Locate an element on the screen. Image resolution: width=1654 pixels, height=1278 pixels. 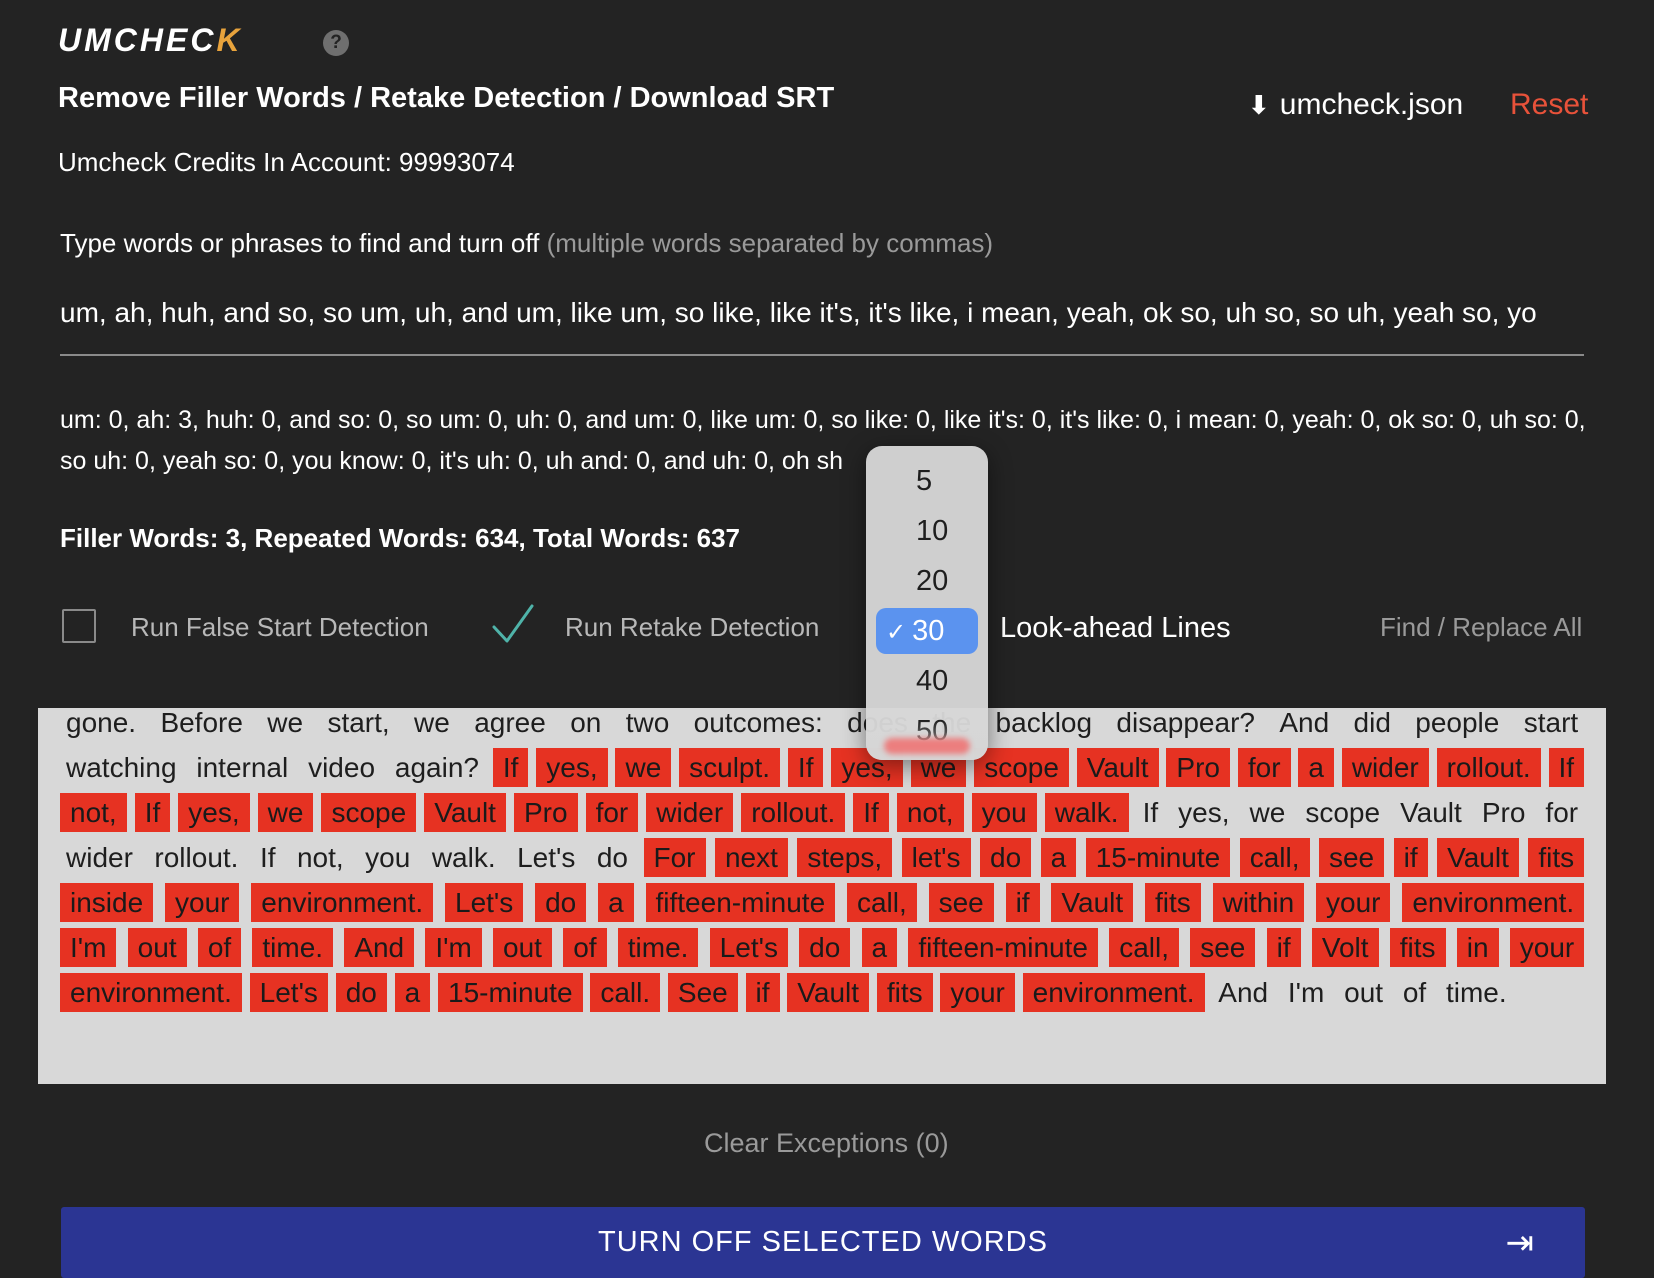
highlighted-word: call. is located at coordinates (625, 992).